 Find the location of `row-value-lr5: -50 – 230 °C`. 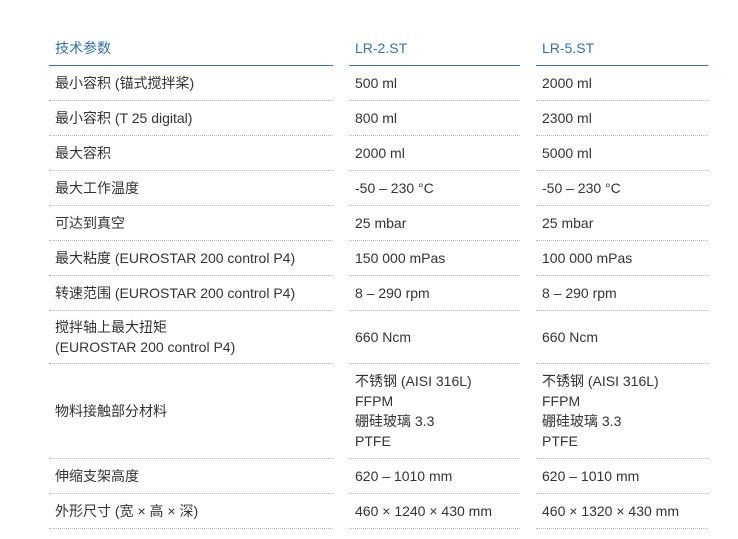

row-value-lr5: -50 – 230 °C is located at coordinates (622, 188).